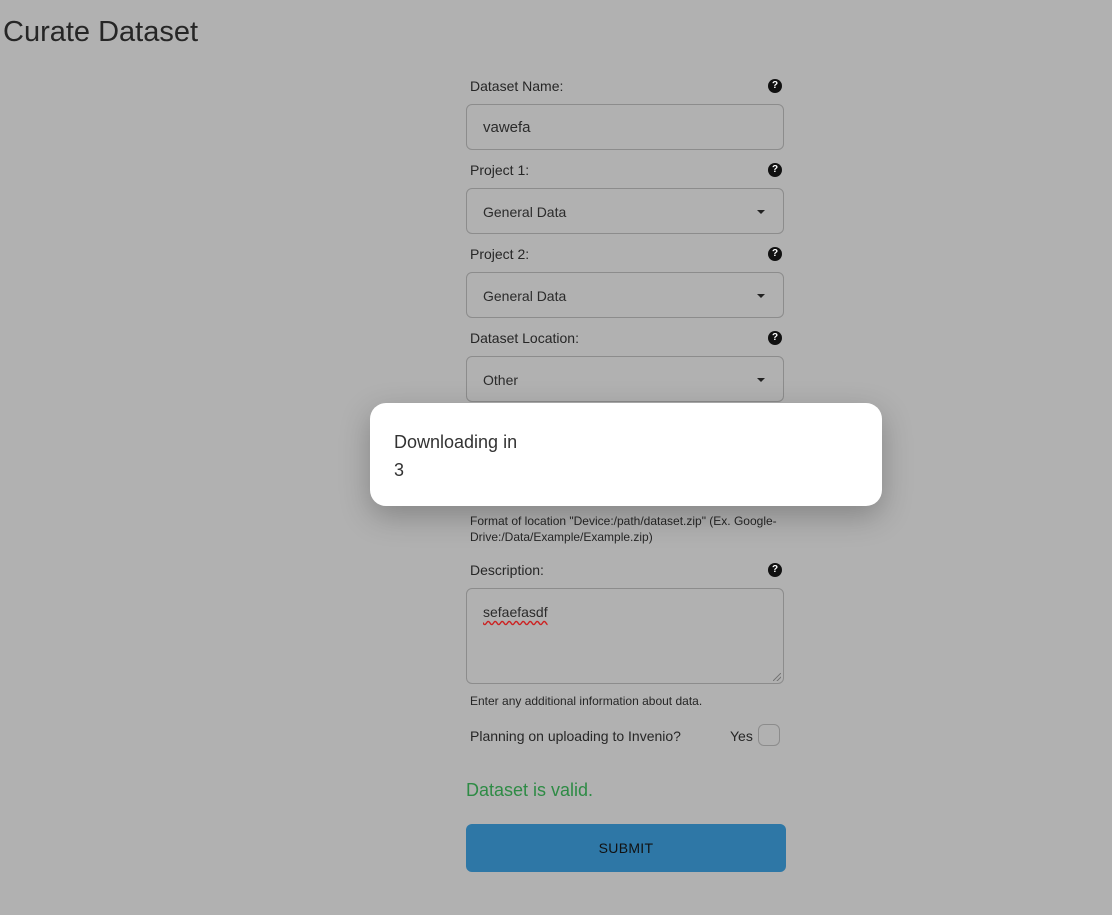 This screenshot has width=1112, height=915. I want to click on validation-status: Dataset is valid., so click(530, 790).